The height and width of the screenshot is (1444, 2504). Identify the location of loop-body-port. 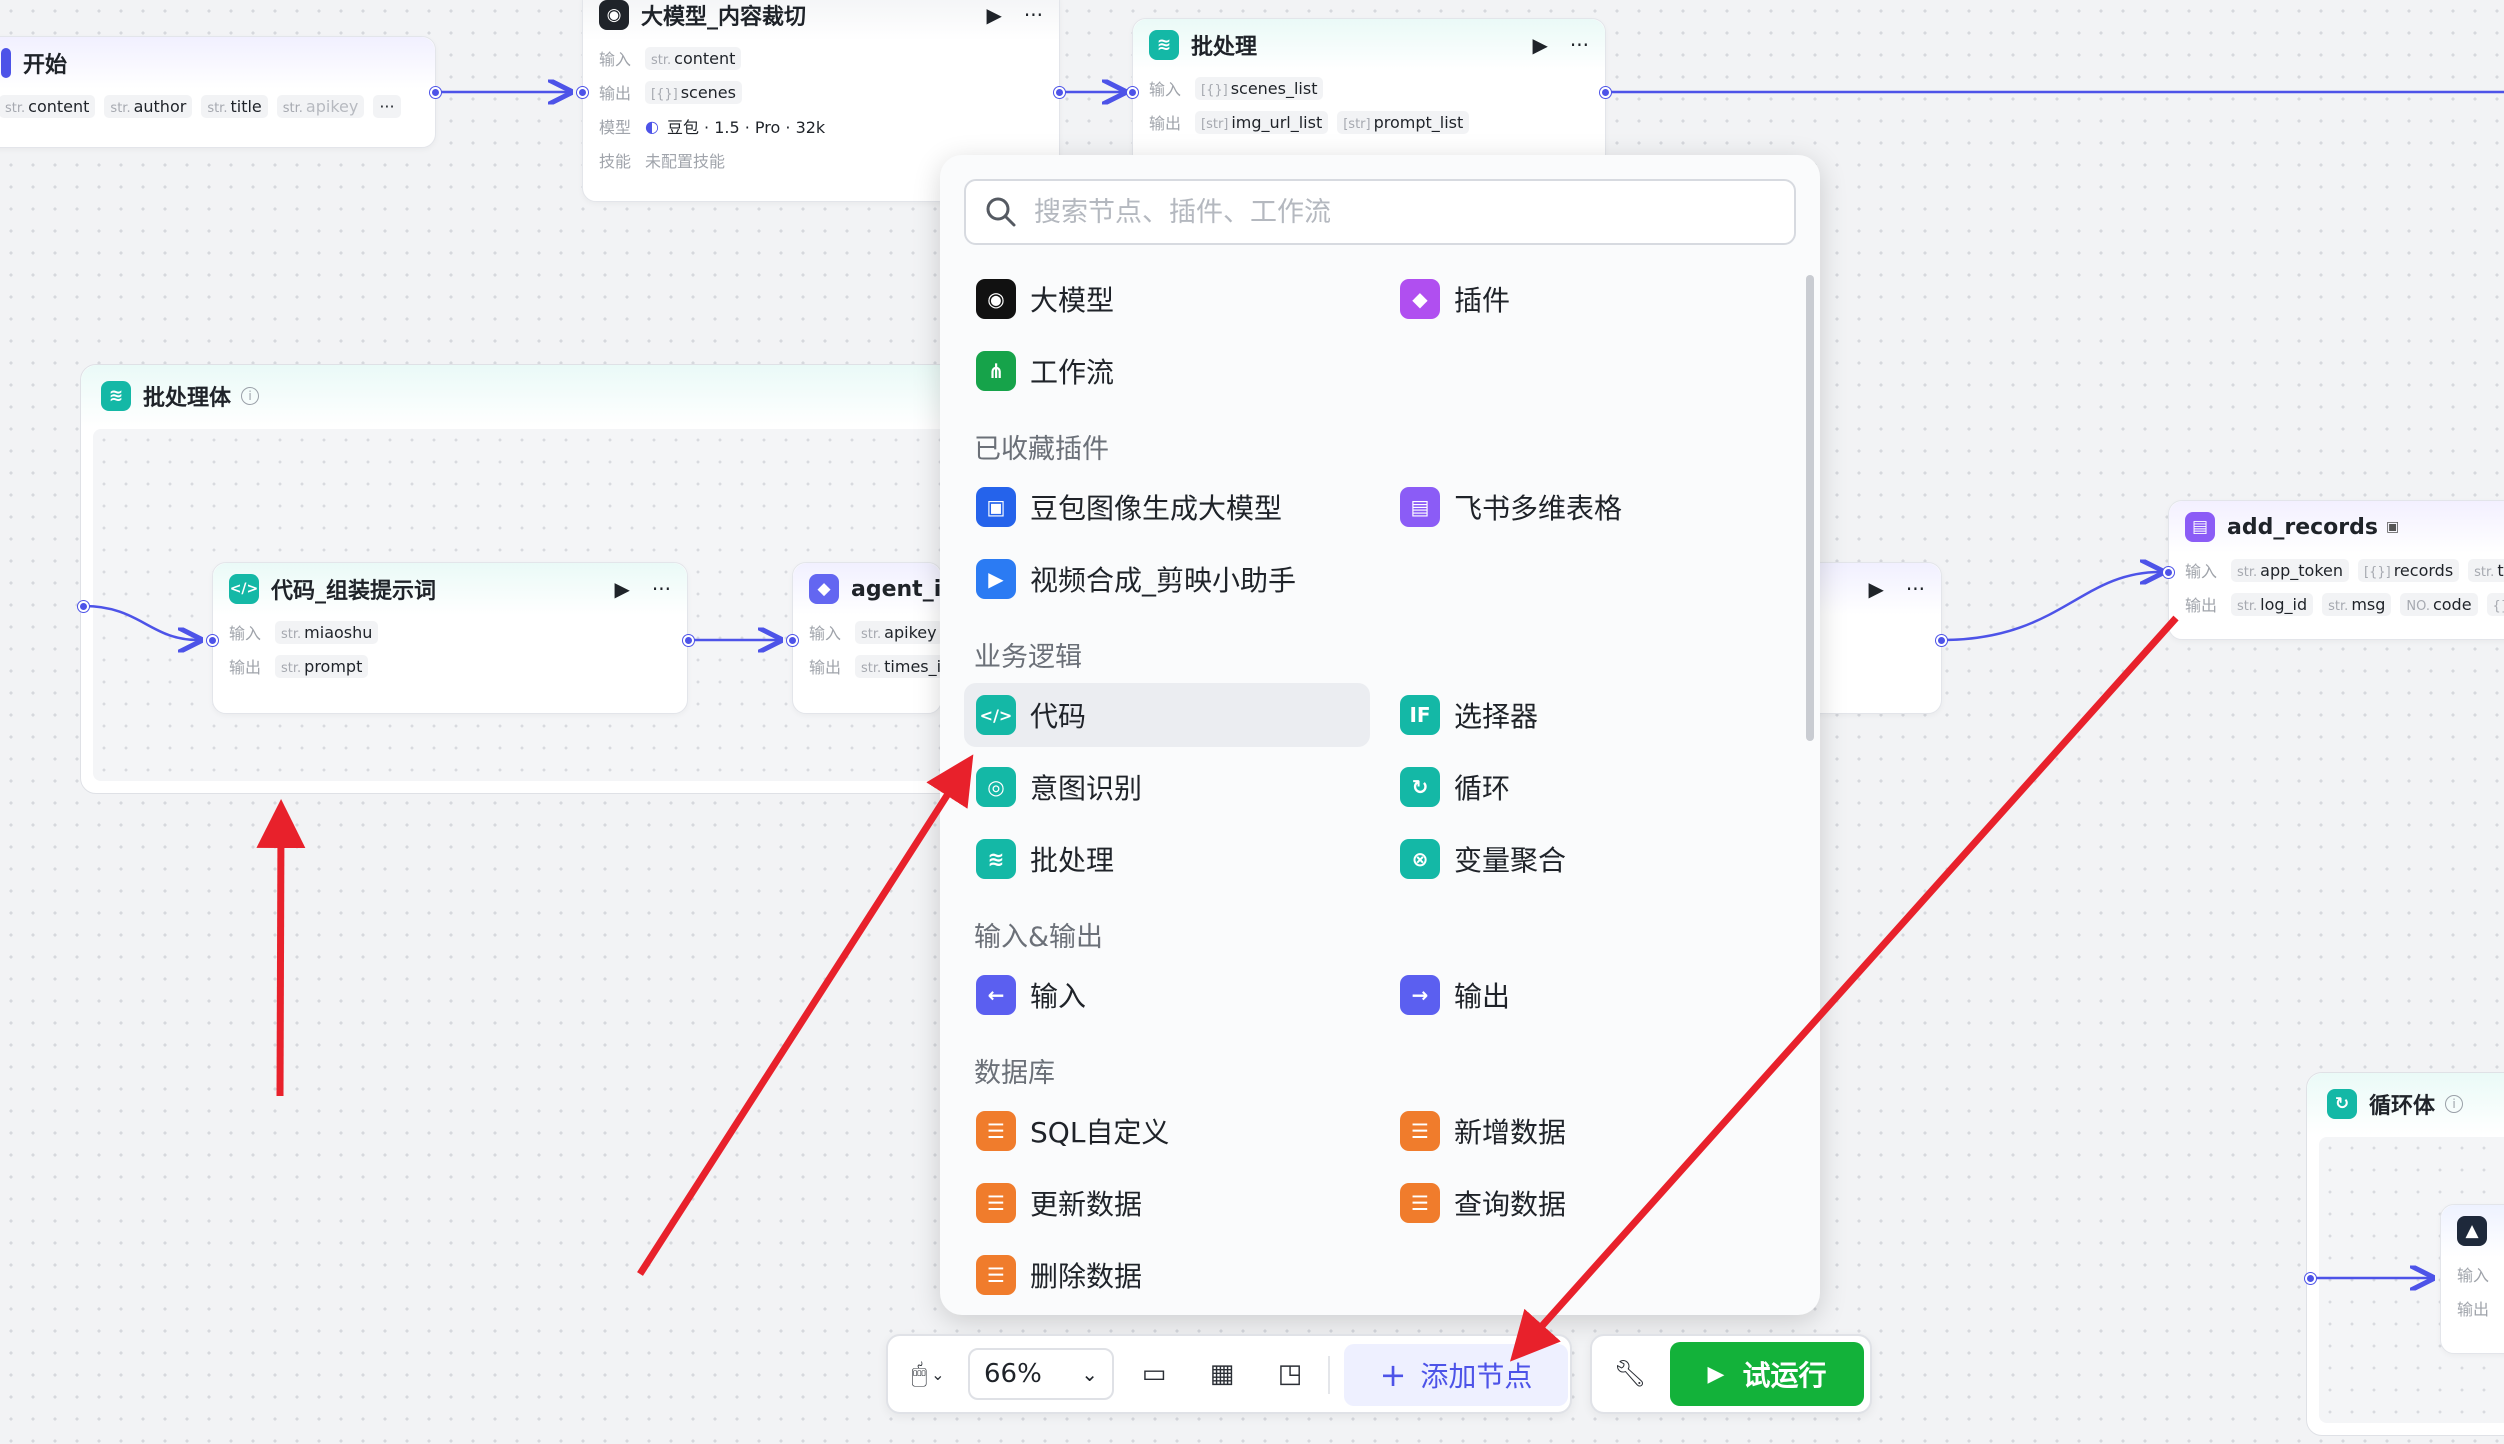
(2310, 1278).